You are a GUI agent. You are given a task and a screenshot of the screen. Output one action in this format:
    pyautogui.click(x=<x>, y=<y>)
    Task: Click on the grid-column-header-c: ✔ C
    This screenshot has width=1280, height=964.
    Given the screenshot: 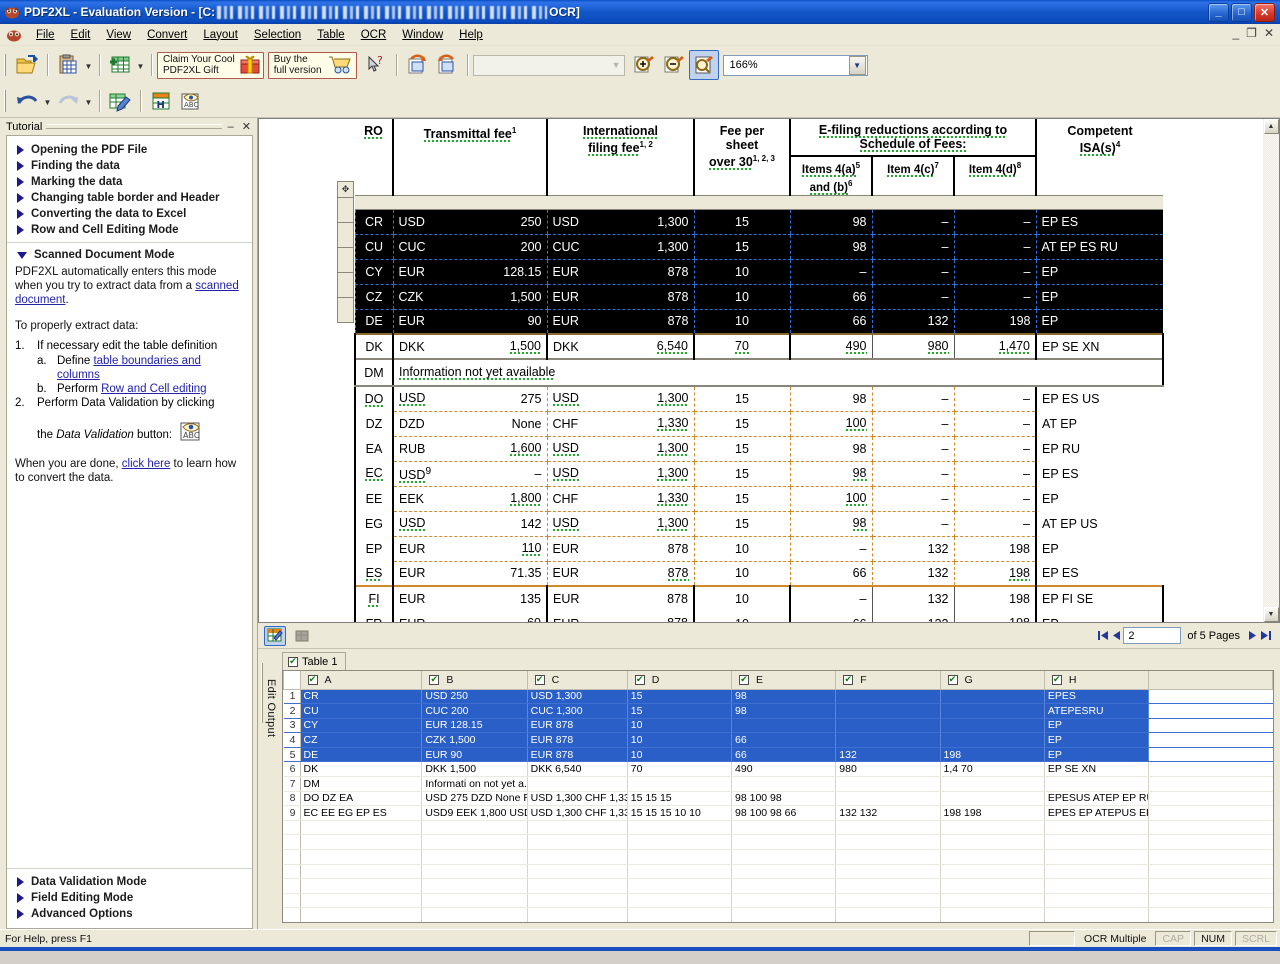 What is the action you would take?
    pyautogui.click(x=577, y=680)
    